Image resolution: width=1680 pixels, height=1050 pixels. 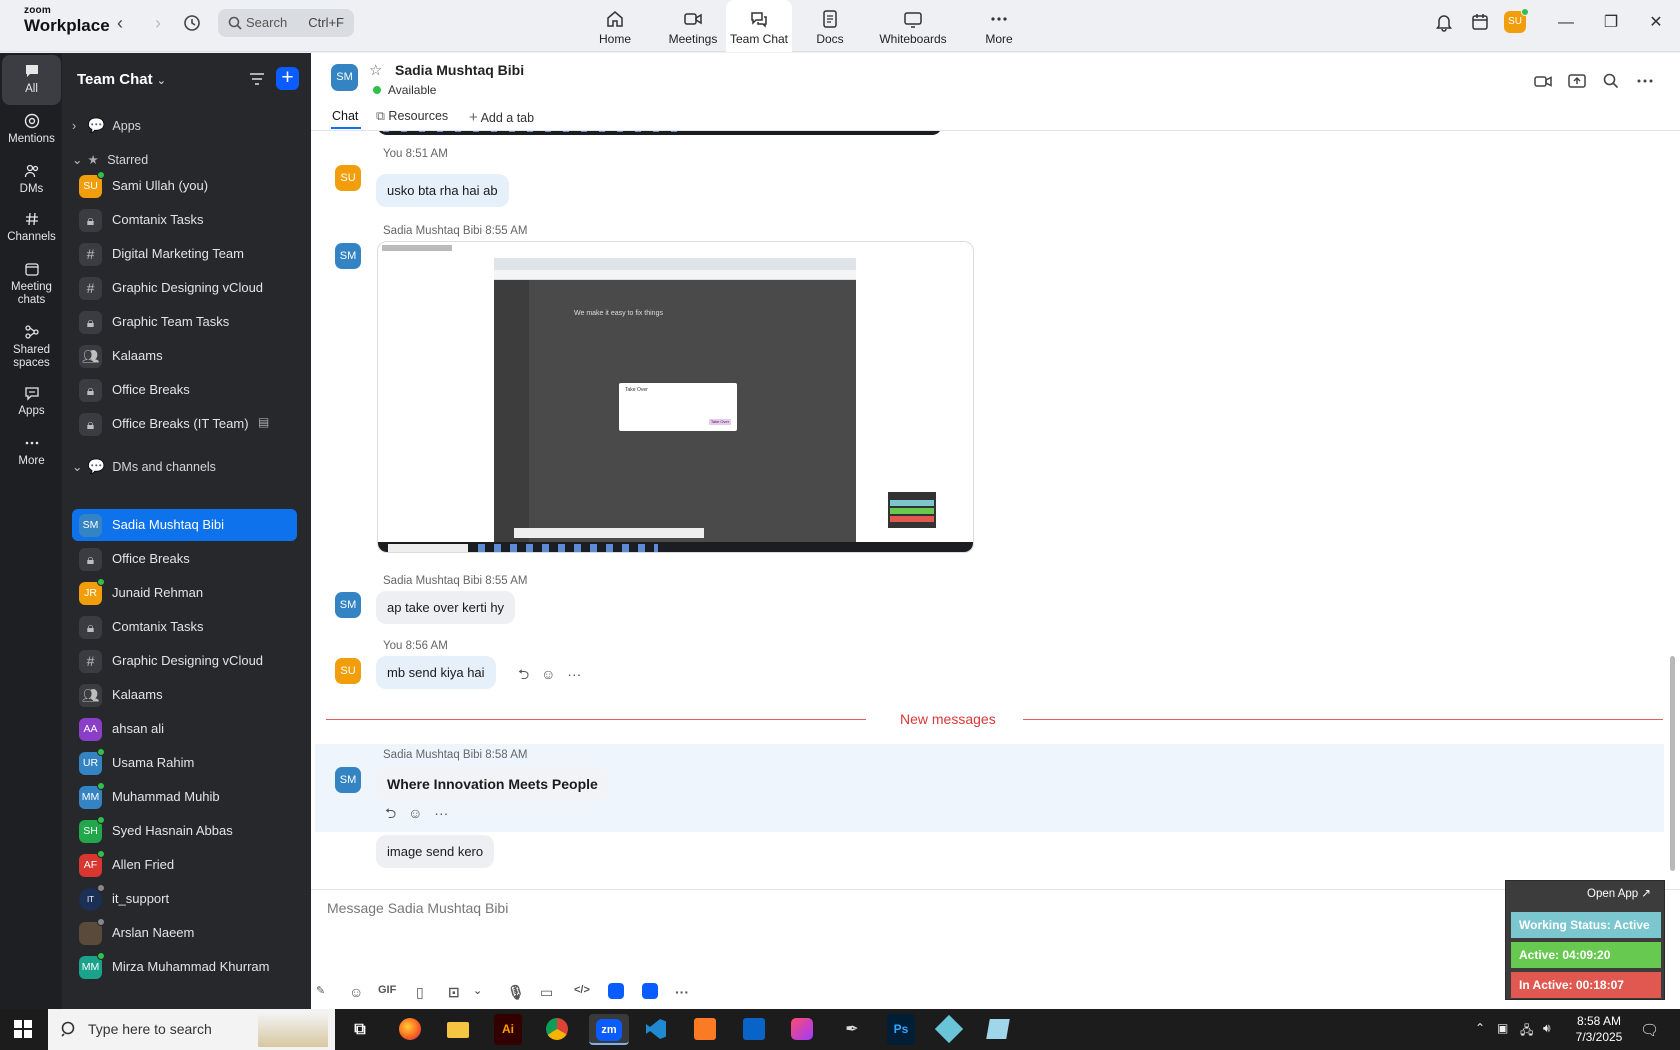 What do you see at coordinates (501, 117) in the screenshot?
I see `add-tab-button: + Add a tab` at bounding box center [501, 117].